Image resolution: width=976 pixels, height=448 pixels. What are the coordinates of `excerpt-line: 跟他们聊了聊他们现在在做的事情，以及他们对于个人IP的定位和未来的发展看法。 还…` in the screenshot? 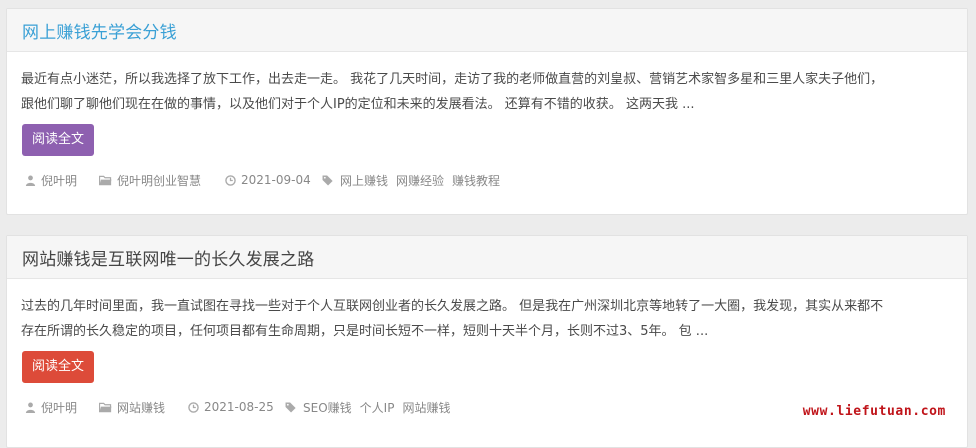 It's located at (358, 104).